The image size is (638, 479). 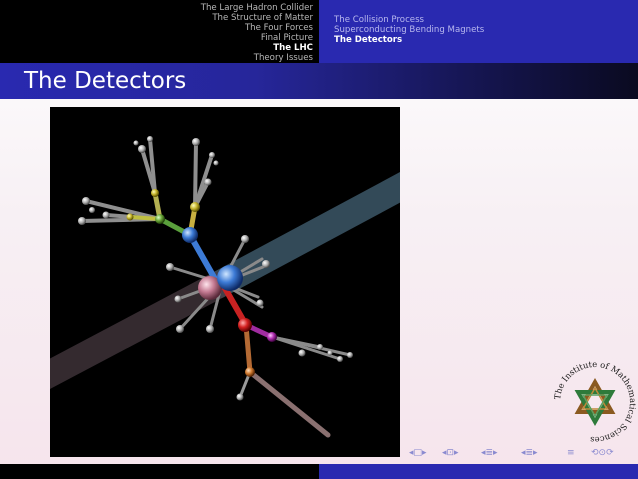 What do you see at coordinates (418, 453) in the screenshot?
I see `frame-back-icon: ◂□▸` at bounding box center [418, 453].